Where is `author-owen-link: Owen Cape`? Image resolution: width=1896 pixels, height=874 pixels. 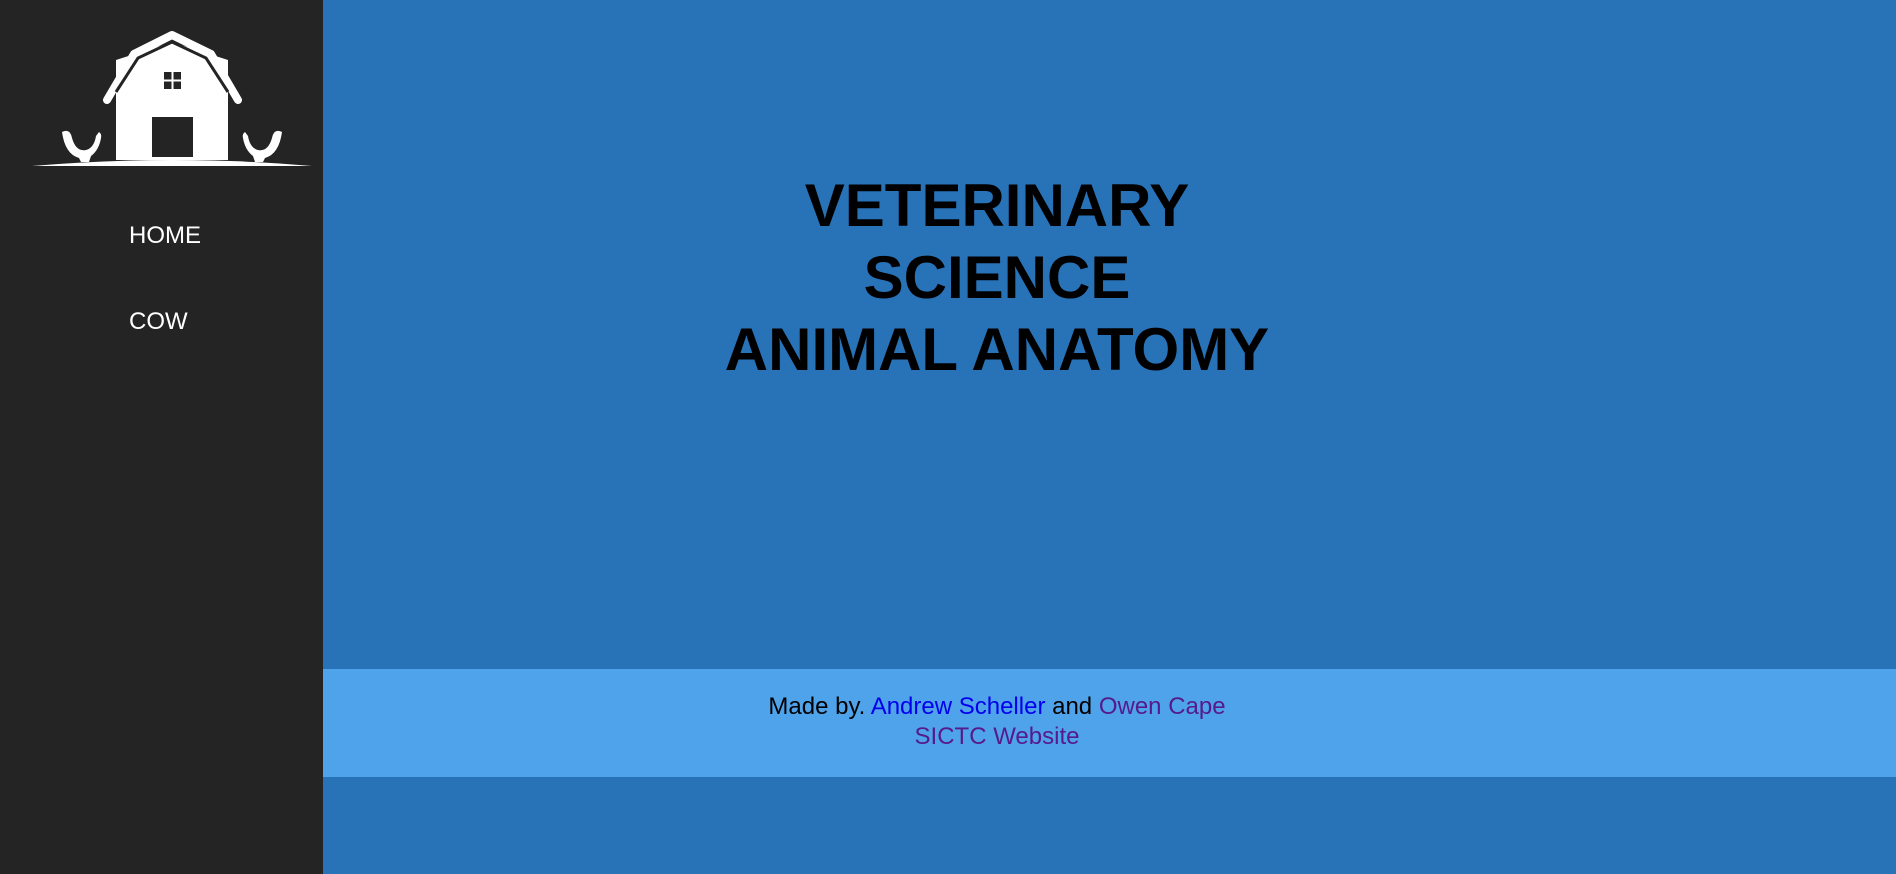
author-owen-link: Owen Cape is located at coordinates (1162, 706).